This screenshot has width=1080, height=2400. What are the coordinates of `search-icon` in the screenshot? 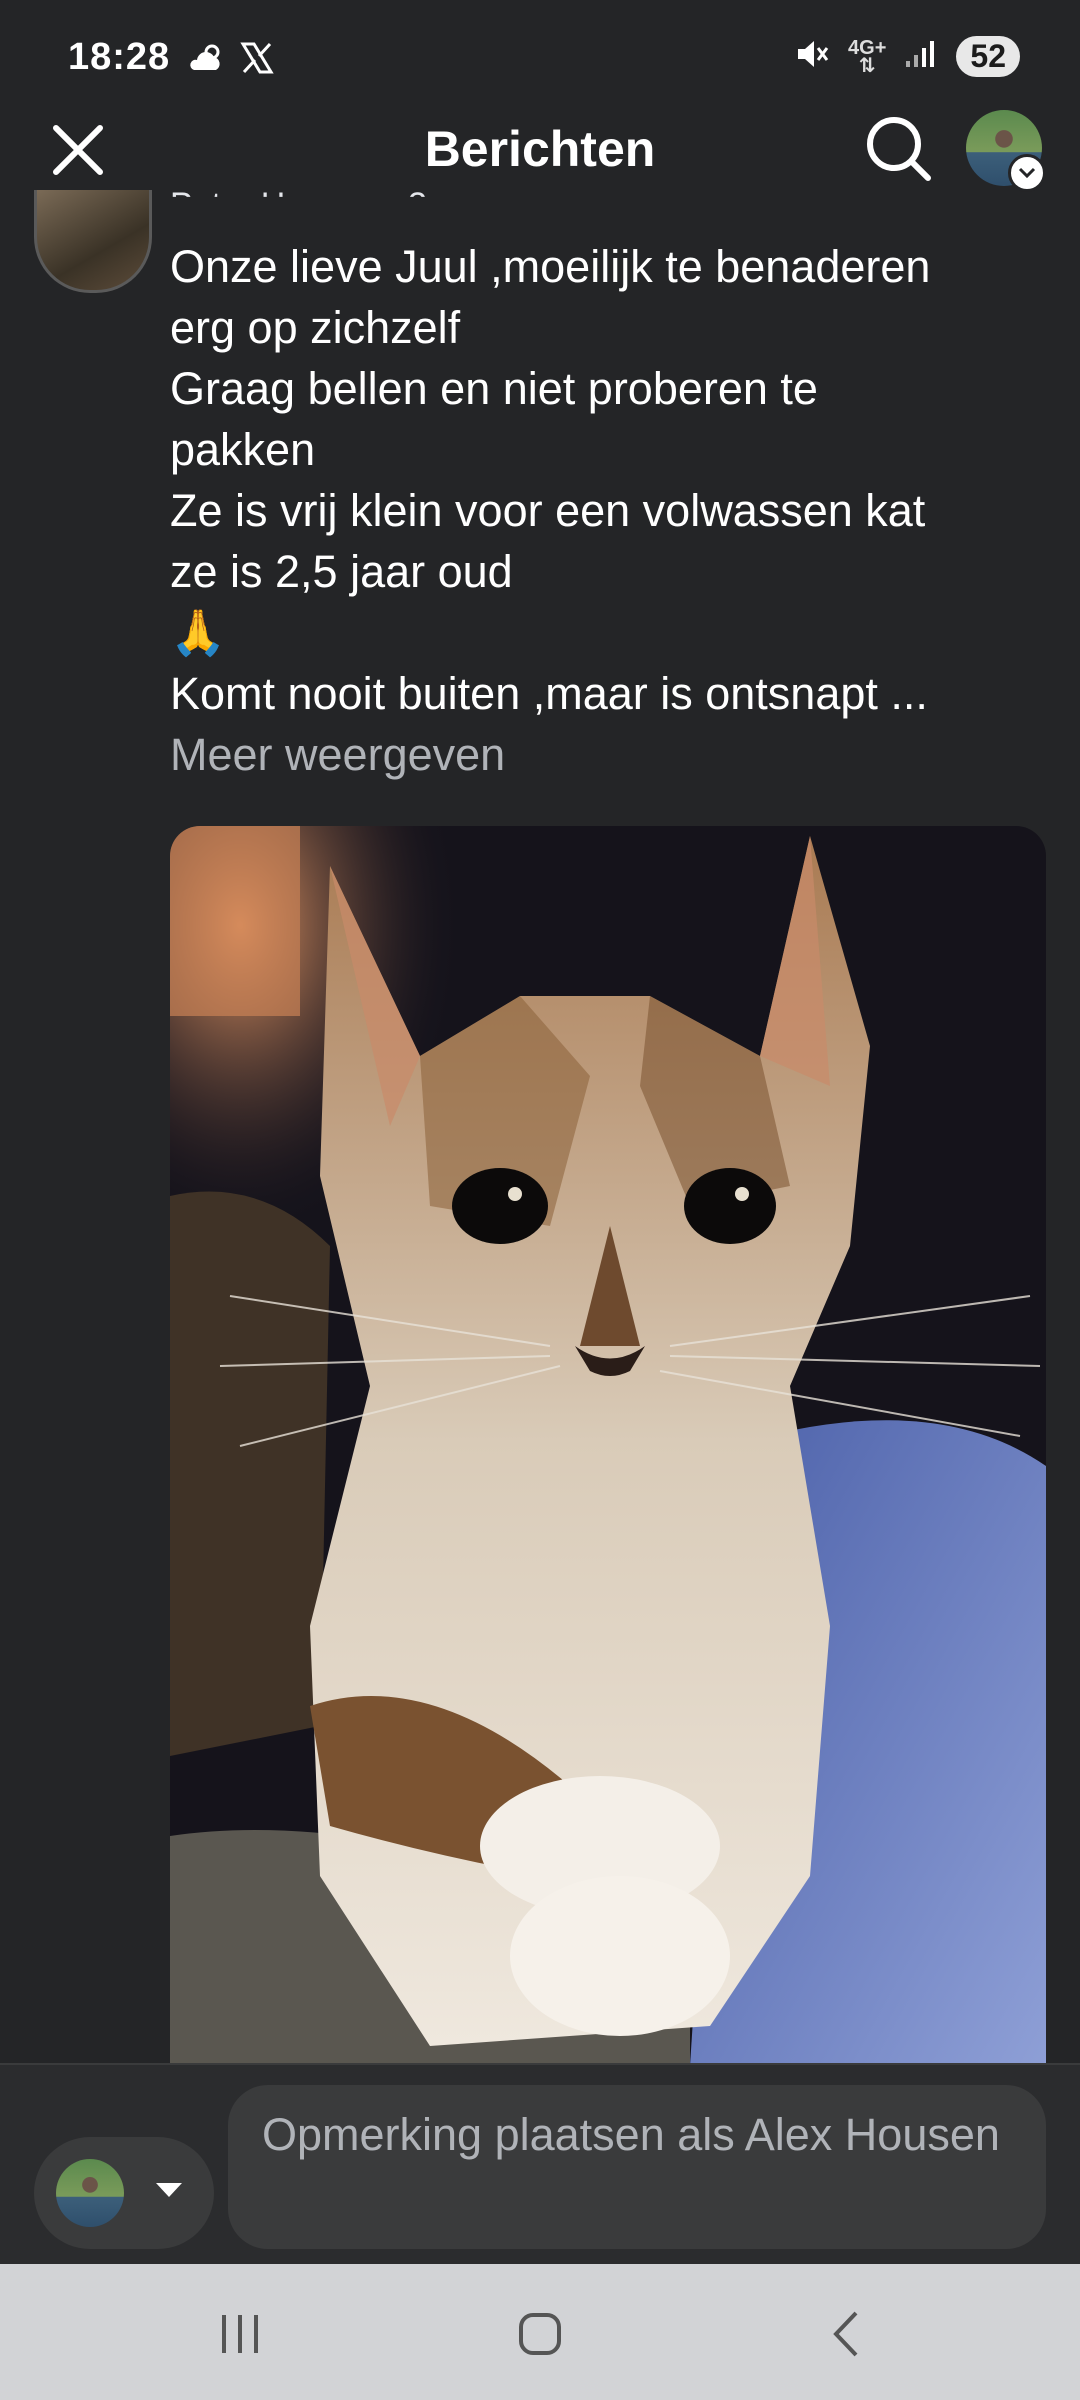 It's located at (899, 149).